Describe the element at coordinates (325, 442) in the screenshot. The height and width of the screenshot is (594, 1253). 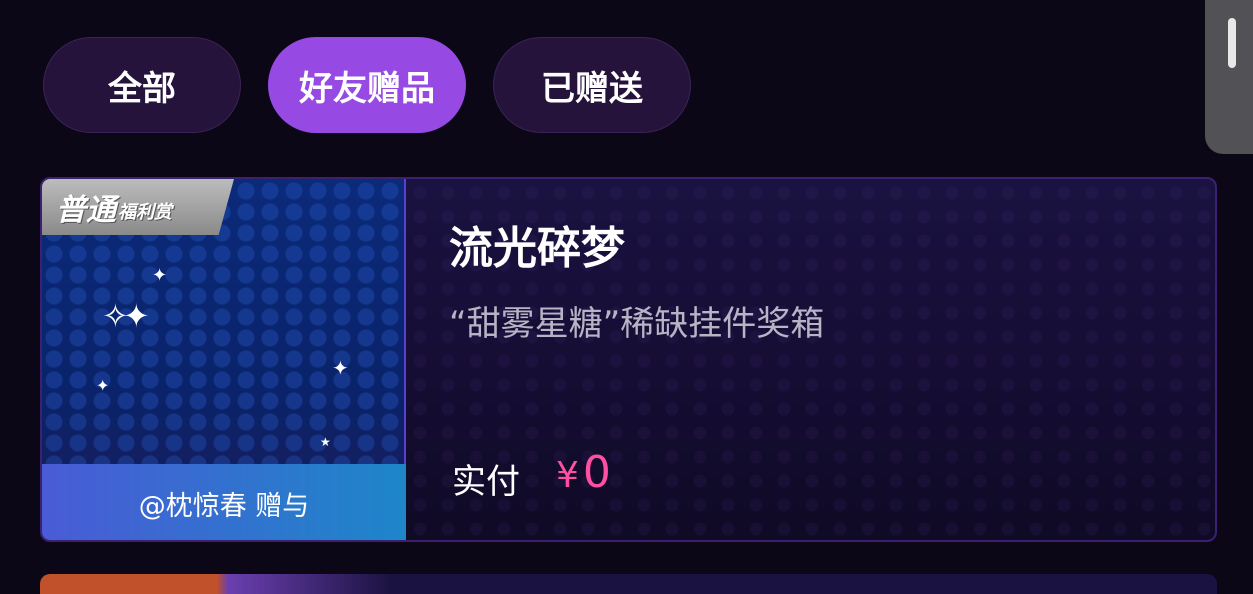
I see `star-icon: ★` at that location.